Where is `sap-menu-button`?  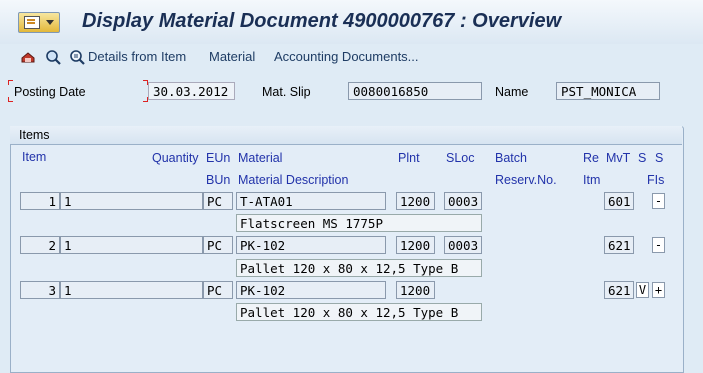
sap-menu-button is located at coordinates (39, 22).